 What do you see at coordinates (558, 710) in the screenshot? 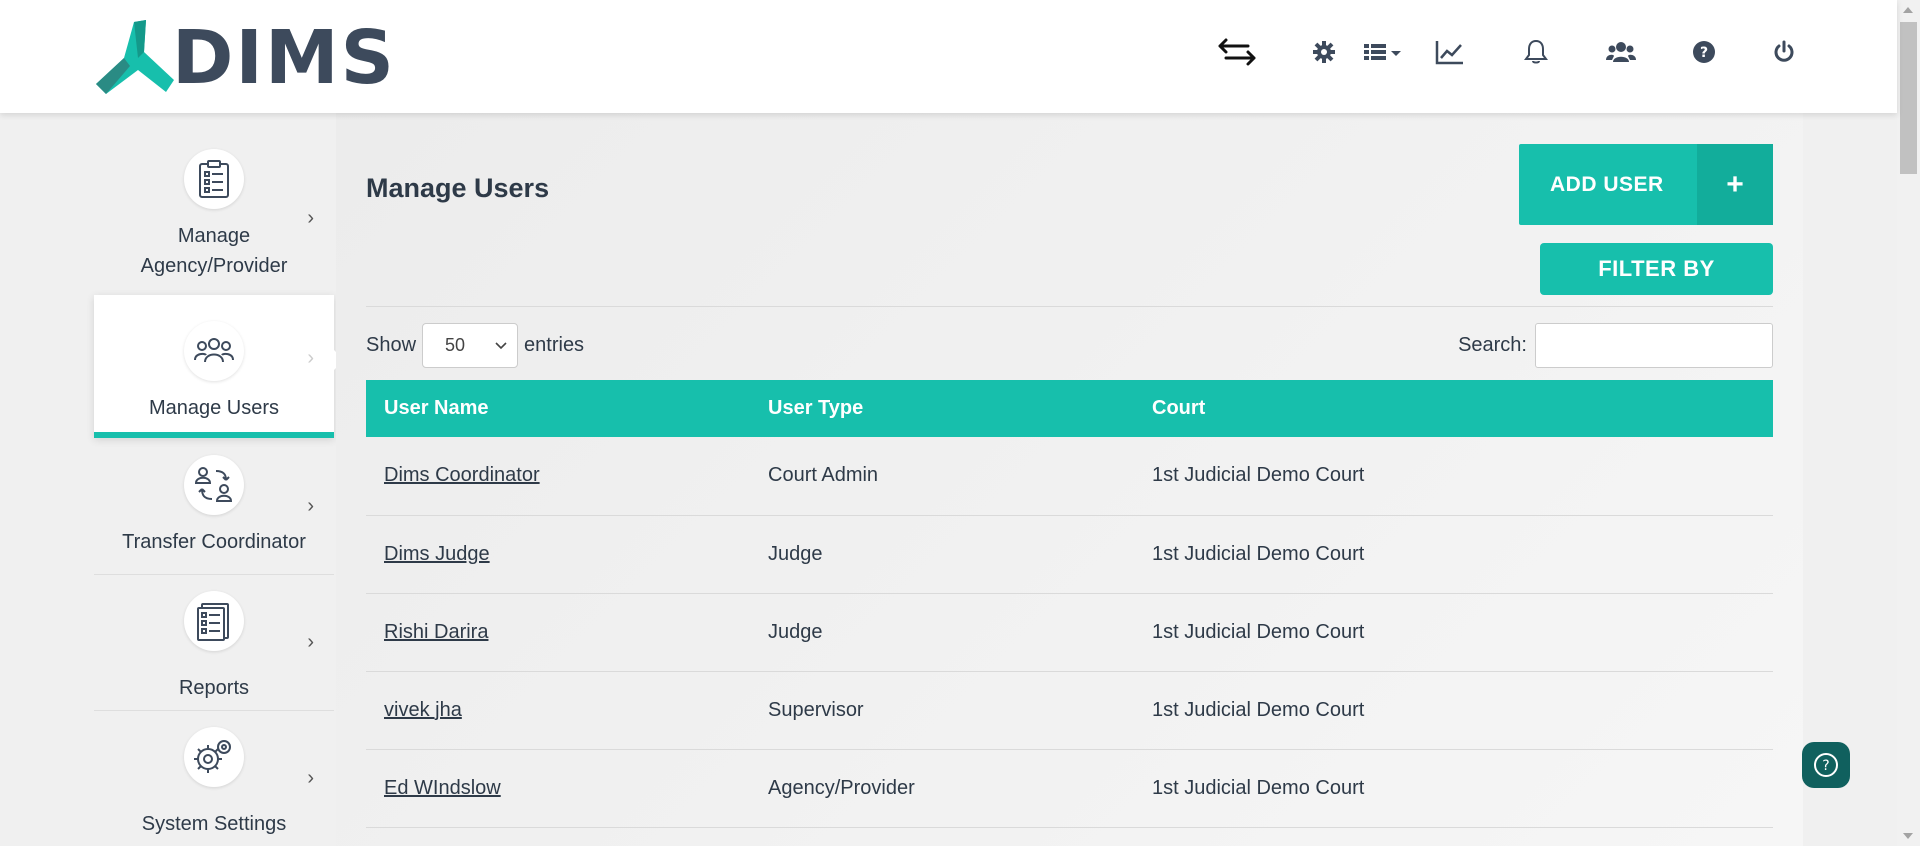
I see `user-name-cell: vivek jha` at bounding box center [558, 710].